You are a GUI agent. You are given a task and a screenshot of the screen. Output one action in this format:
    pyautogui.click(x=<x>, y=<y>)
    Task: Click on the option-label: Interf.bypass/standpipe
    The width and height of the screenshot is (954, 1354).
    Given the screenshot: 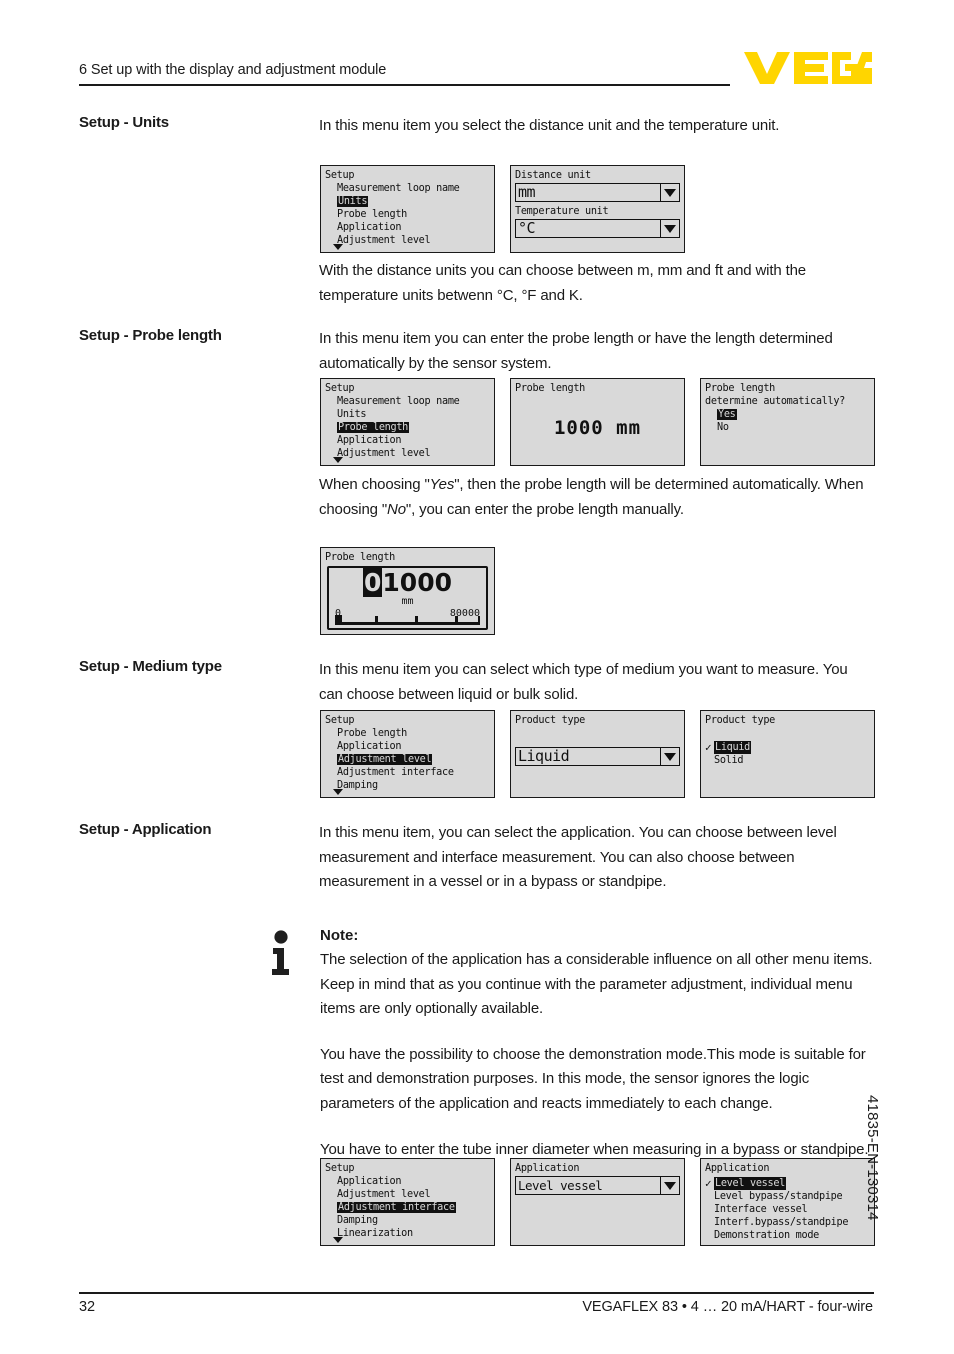 What is the action you would take?
    pyautogui.click(x=781, y=1223)
    